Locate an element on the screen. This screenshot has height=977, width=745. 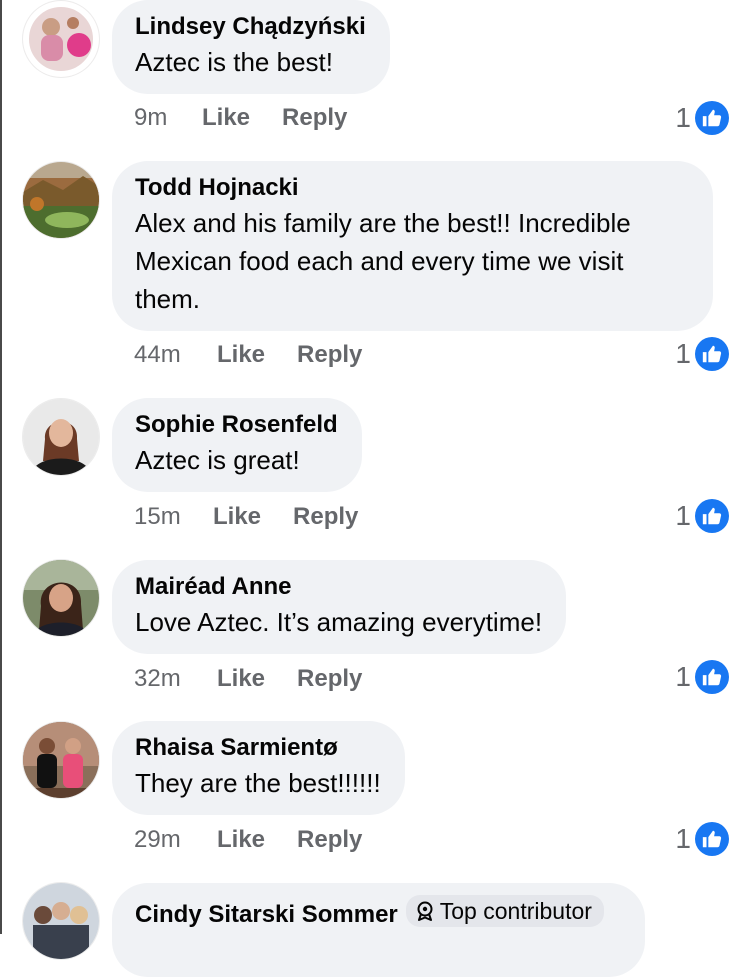
comment-bubble: Lindsey Chądzyński Aztec is the best! is located at coordinates (251, 47).